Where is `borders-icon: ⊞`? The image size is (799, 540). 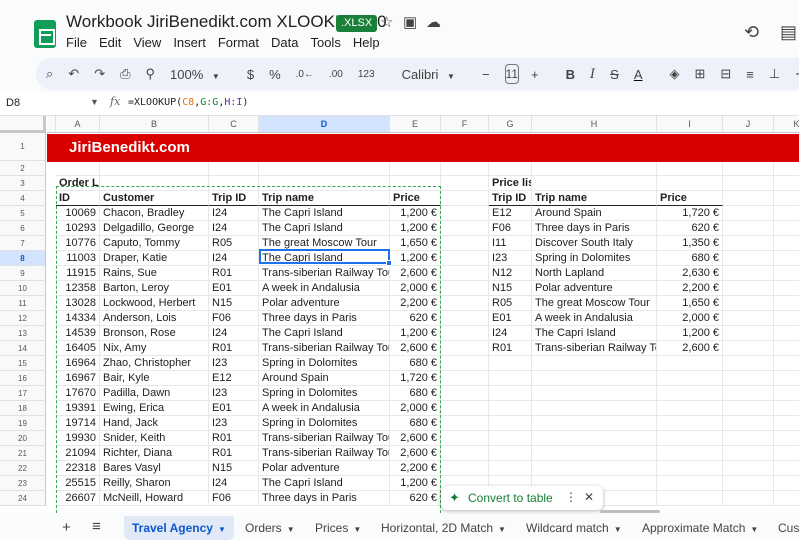
borders-icon: ⊞ is located at coordinates (699, 74).